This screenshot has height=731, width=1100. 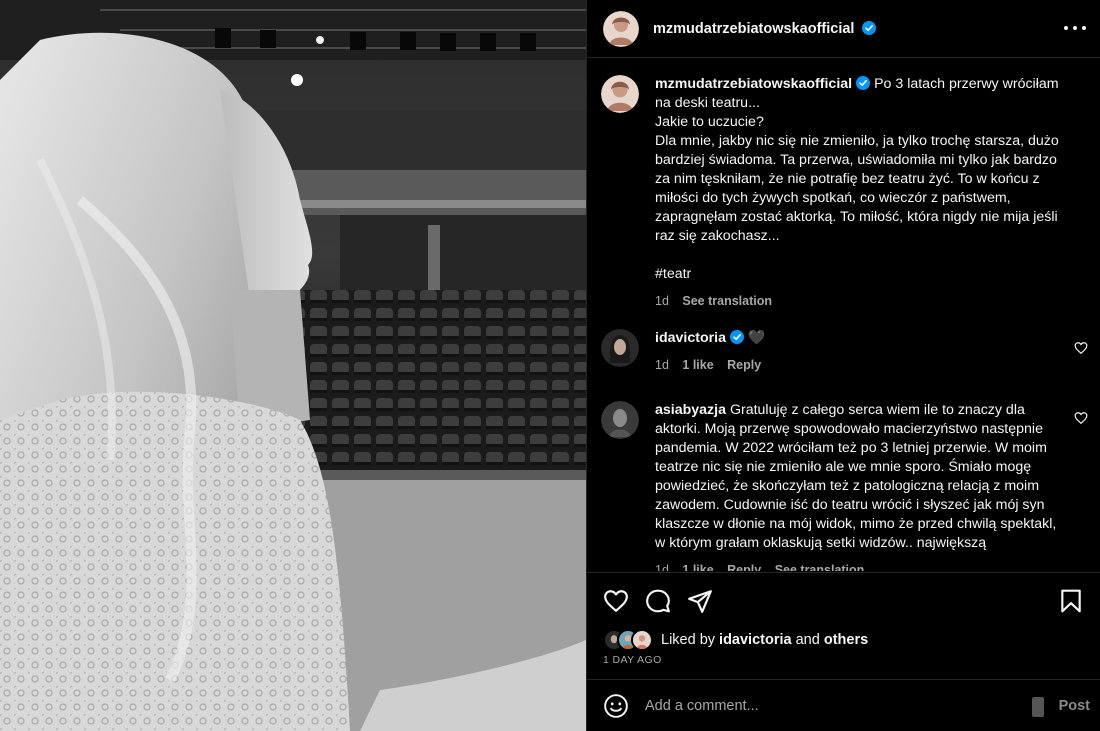 What do you see at coordinates (859, 352) in the screenshot?
I see `comment-body: idavictoria 🖤 1d 1 like Reply` at bounding box center [859, 352].